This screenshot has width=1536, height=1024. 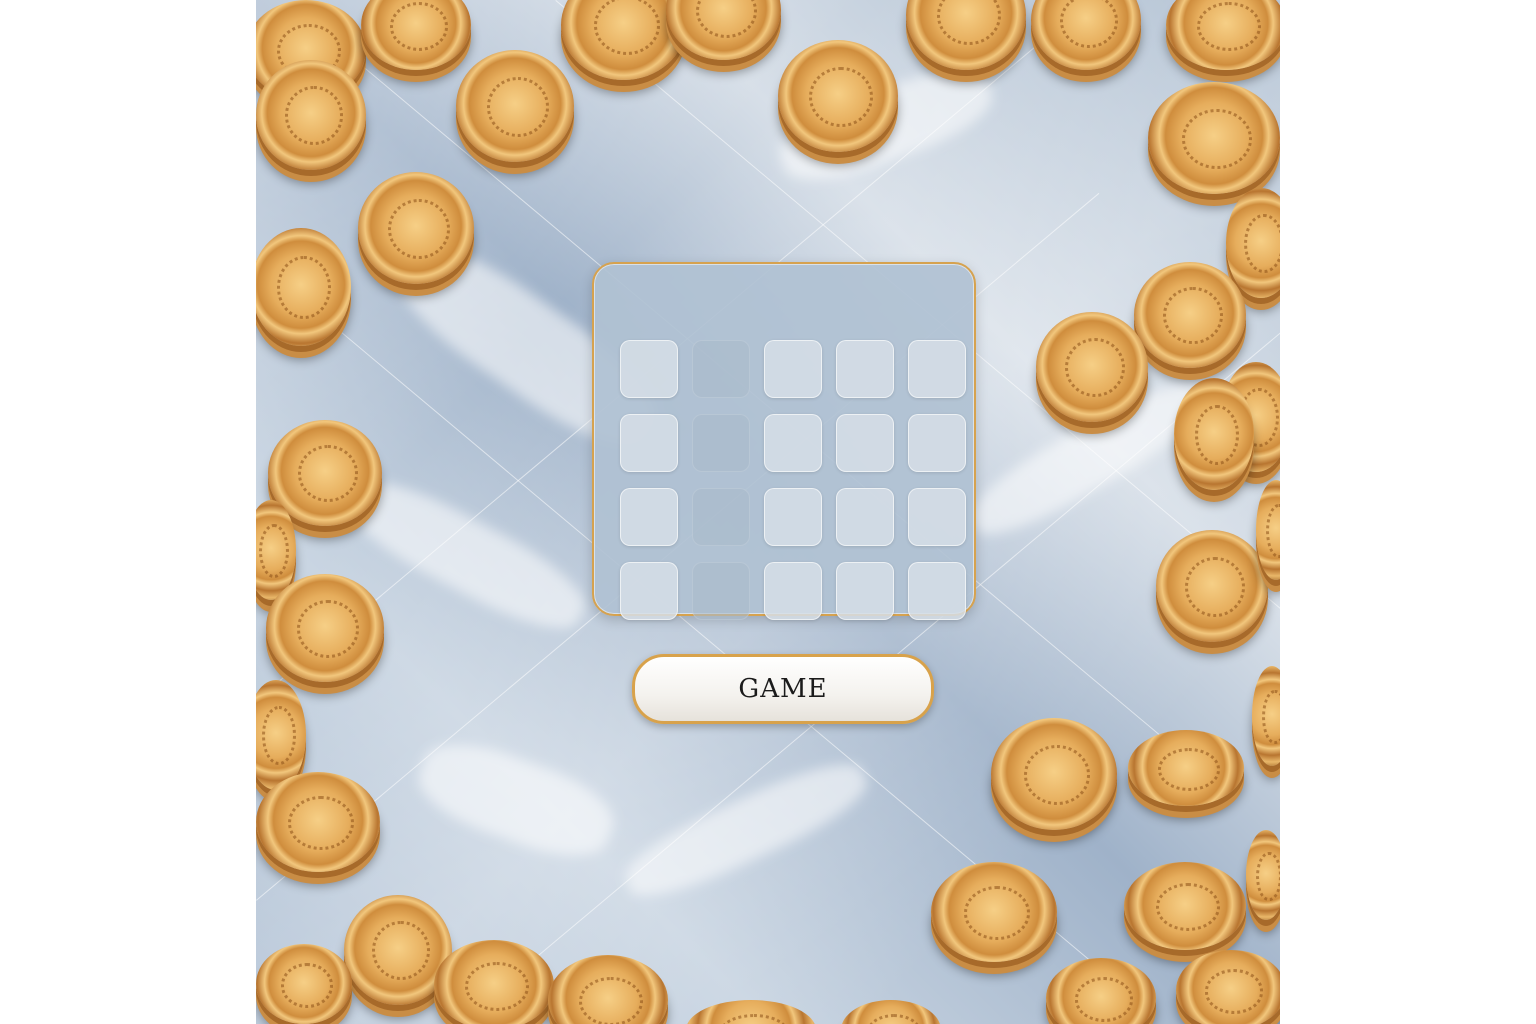 I want to click on game-board, so click(x=784, y=441).